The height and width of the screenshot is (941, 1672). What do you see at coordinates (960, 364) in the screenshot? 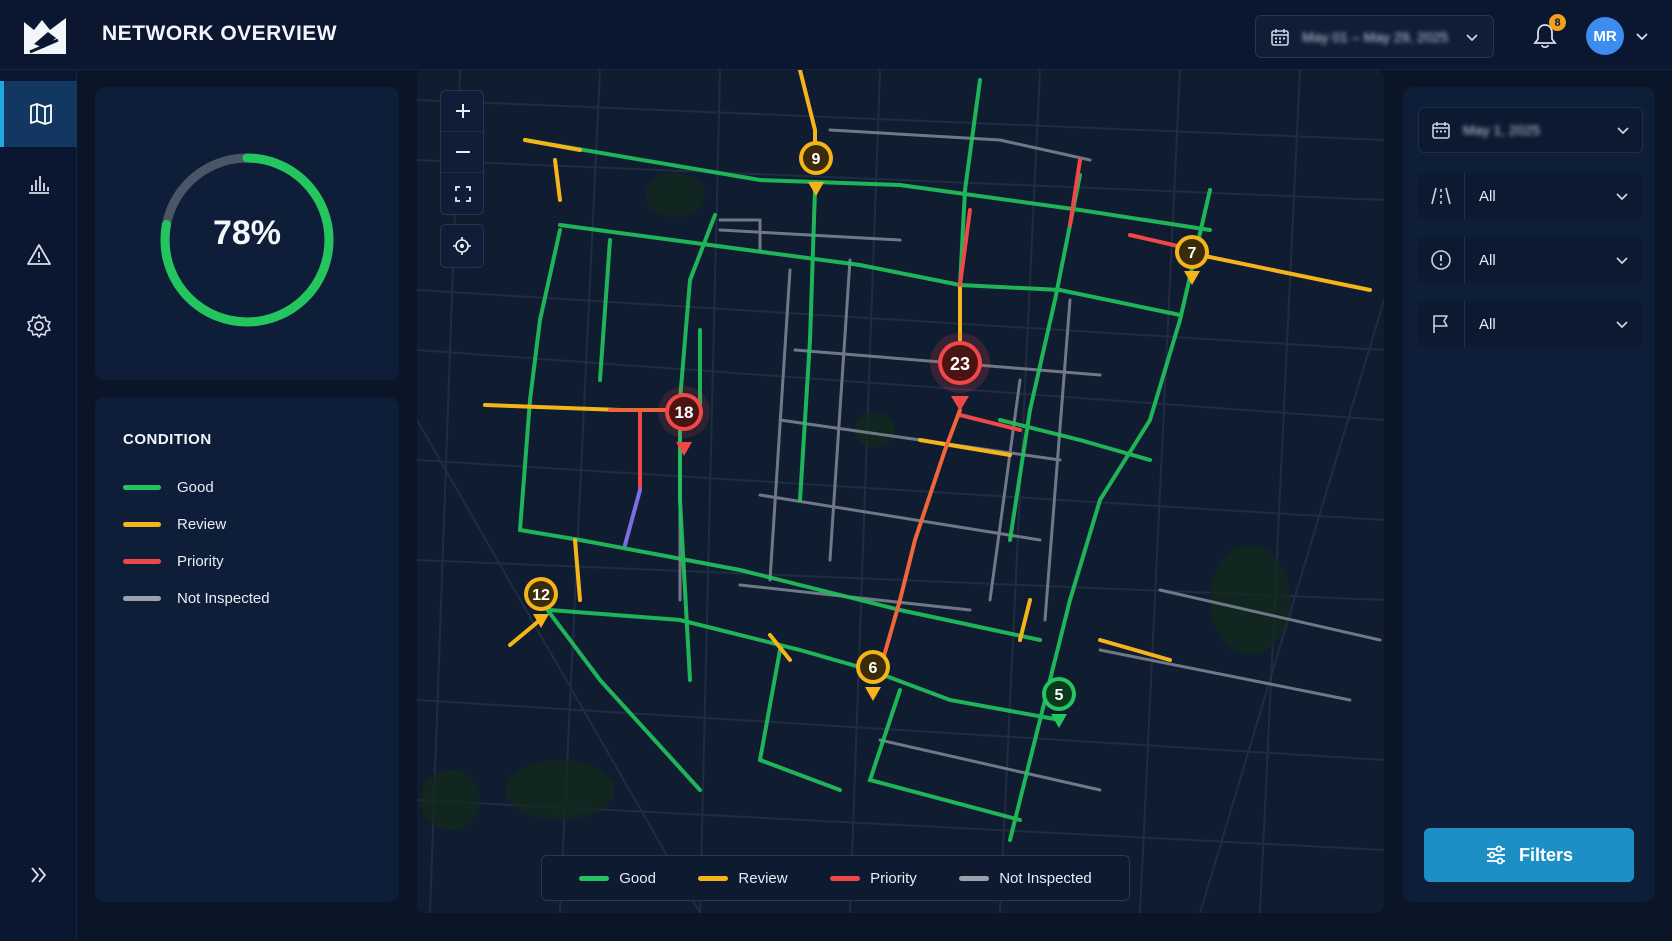
I see `marker-label: 23` at bounding box center [960, 364].